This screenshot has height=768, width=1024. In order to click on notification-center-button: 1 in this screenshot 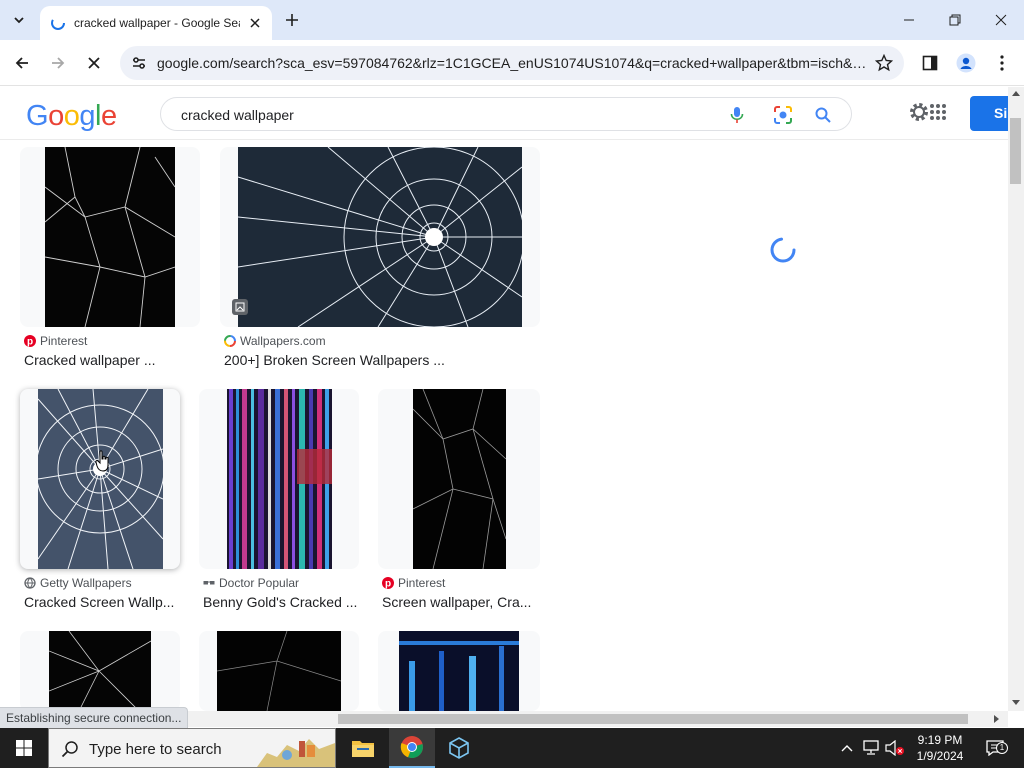, I will do `click(995, 748)`.